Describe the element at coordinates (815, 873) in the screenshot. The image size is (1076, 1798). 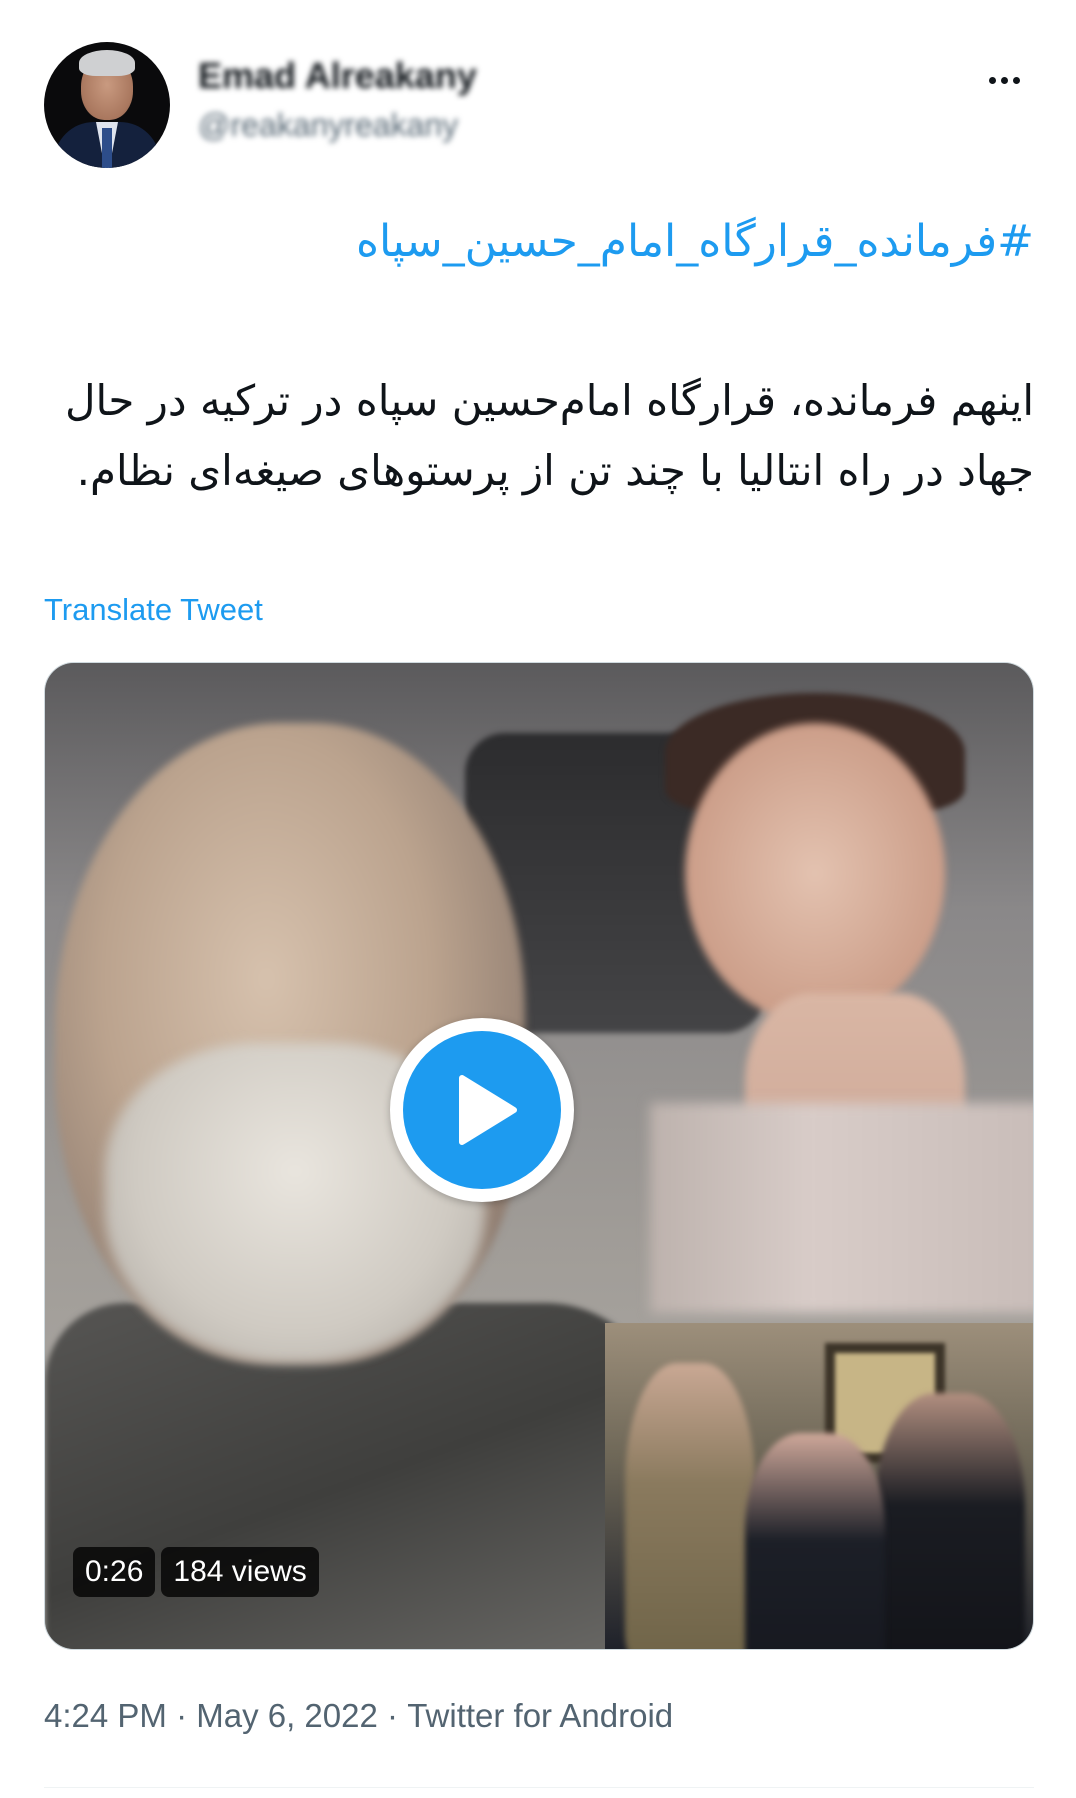
I see `thumbnail-woman-face` at that location.